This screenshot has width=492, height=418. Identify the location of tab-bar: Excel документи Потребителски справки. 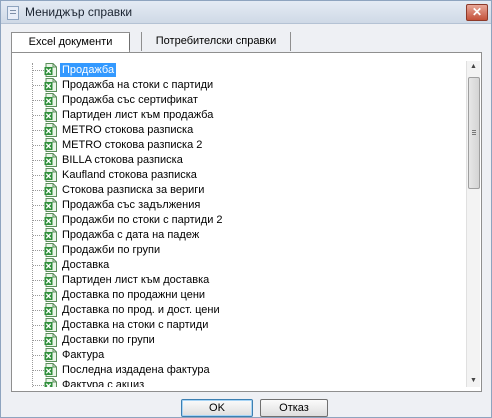
(251, 43).